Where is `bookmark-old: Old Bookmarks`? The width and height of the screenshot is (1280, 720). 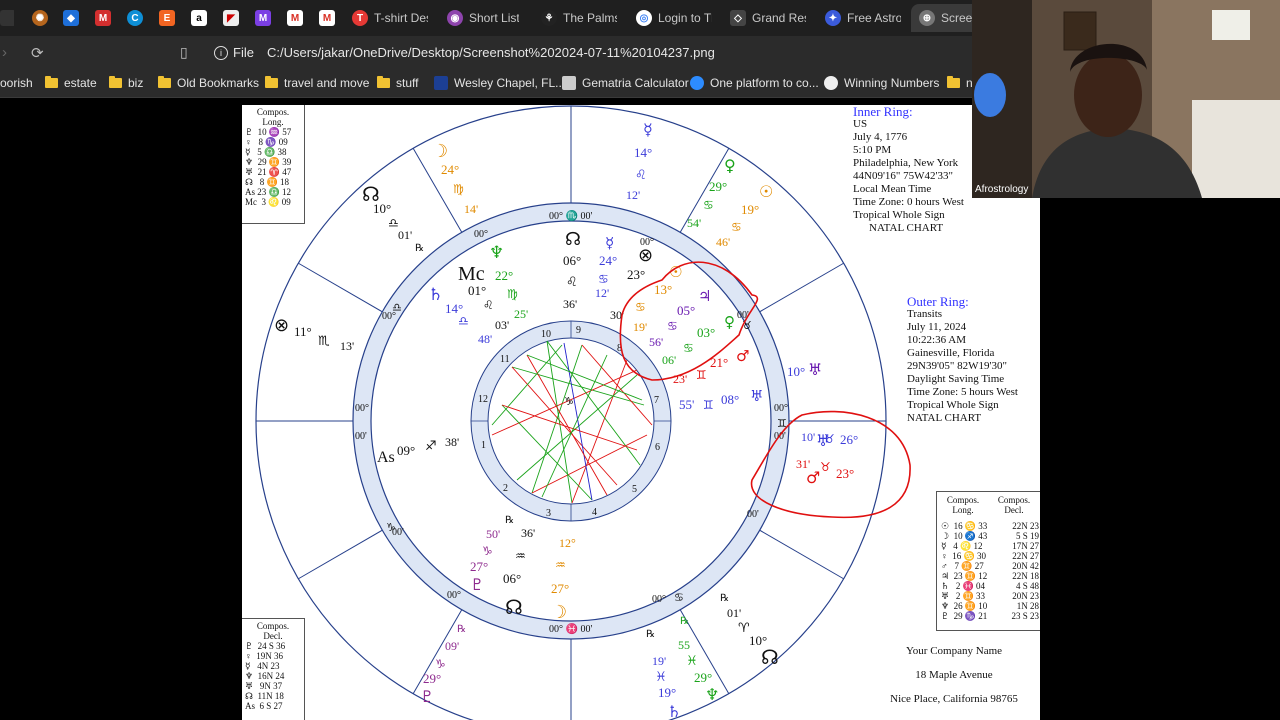 bookmark-old: Old Bookmarks is located at coordinates (208, 83).